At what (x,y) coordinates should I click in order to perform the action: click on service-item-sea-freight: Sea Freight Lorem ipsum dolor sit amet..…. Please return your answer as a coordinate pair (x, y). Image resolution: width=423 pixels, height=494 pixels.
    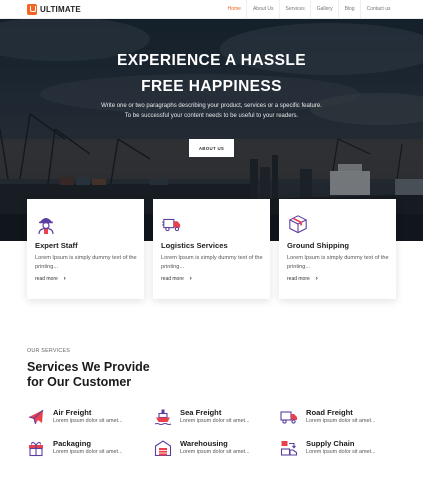
    Looking at the image, I should click on (214, 418).